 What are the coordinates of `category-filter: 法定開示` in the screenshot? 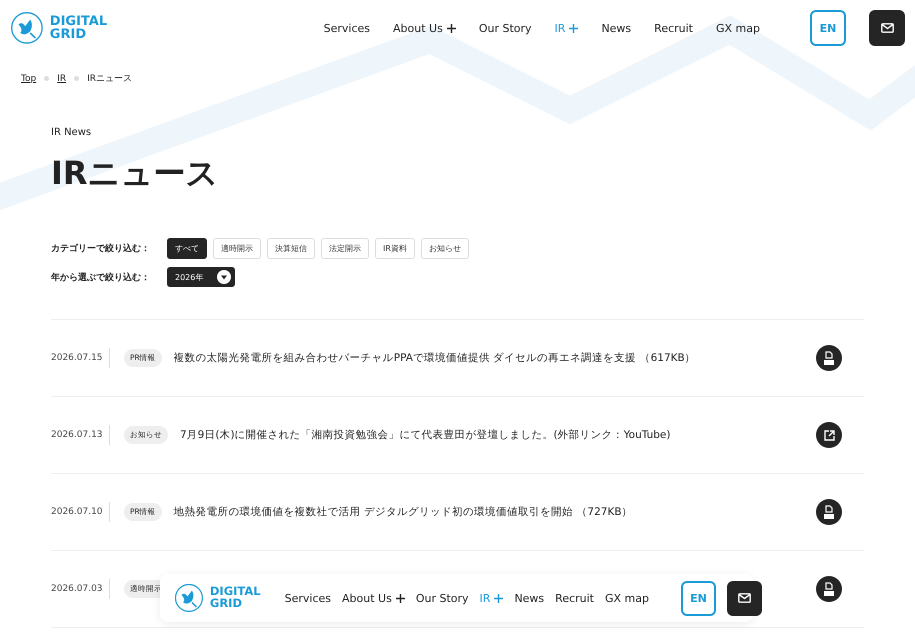 It's located at (345, 248).